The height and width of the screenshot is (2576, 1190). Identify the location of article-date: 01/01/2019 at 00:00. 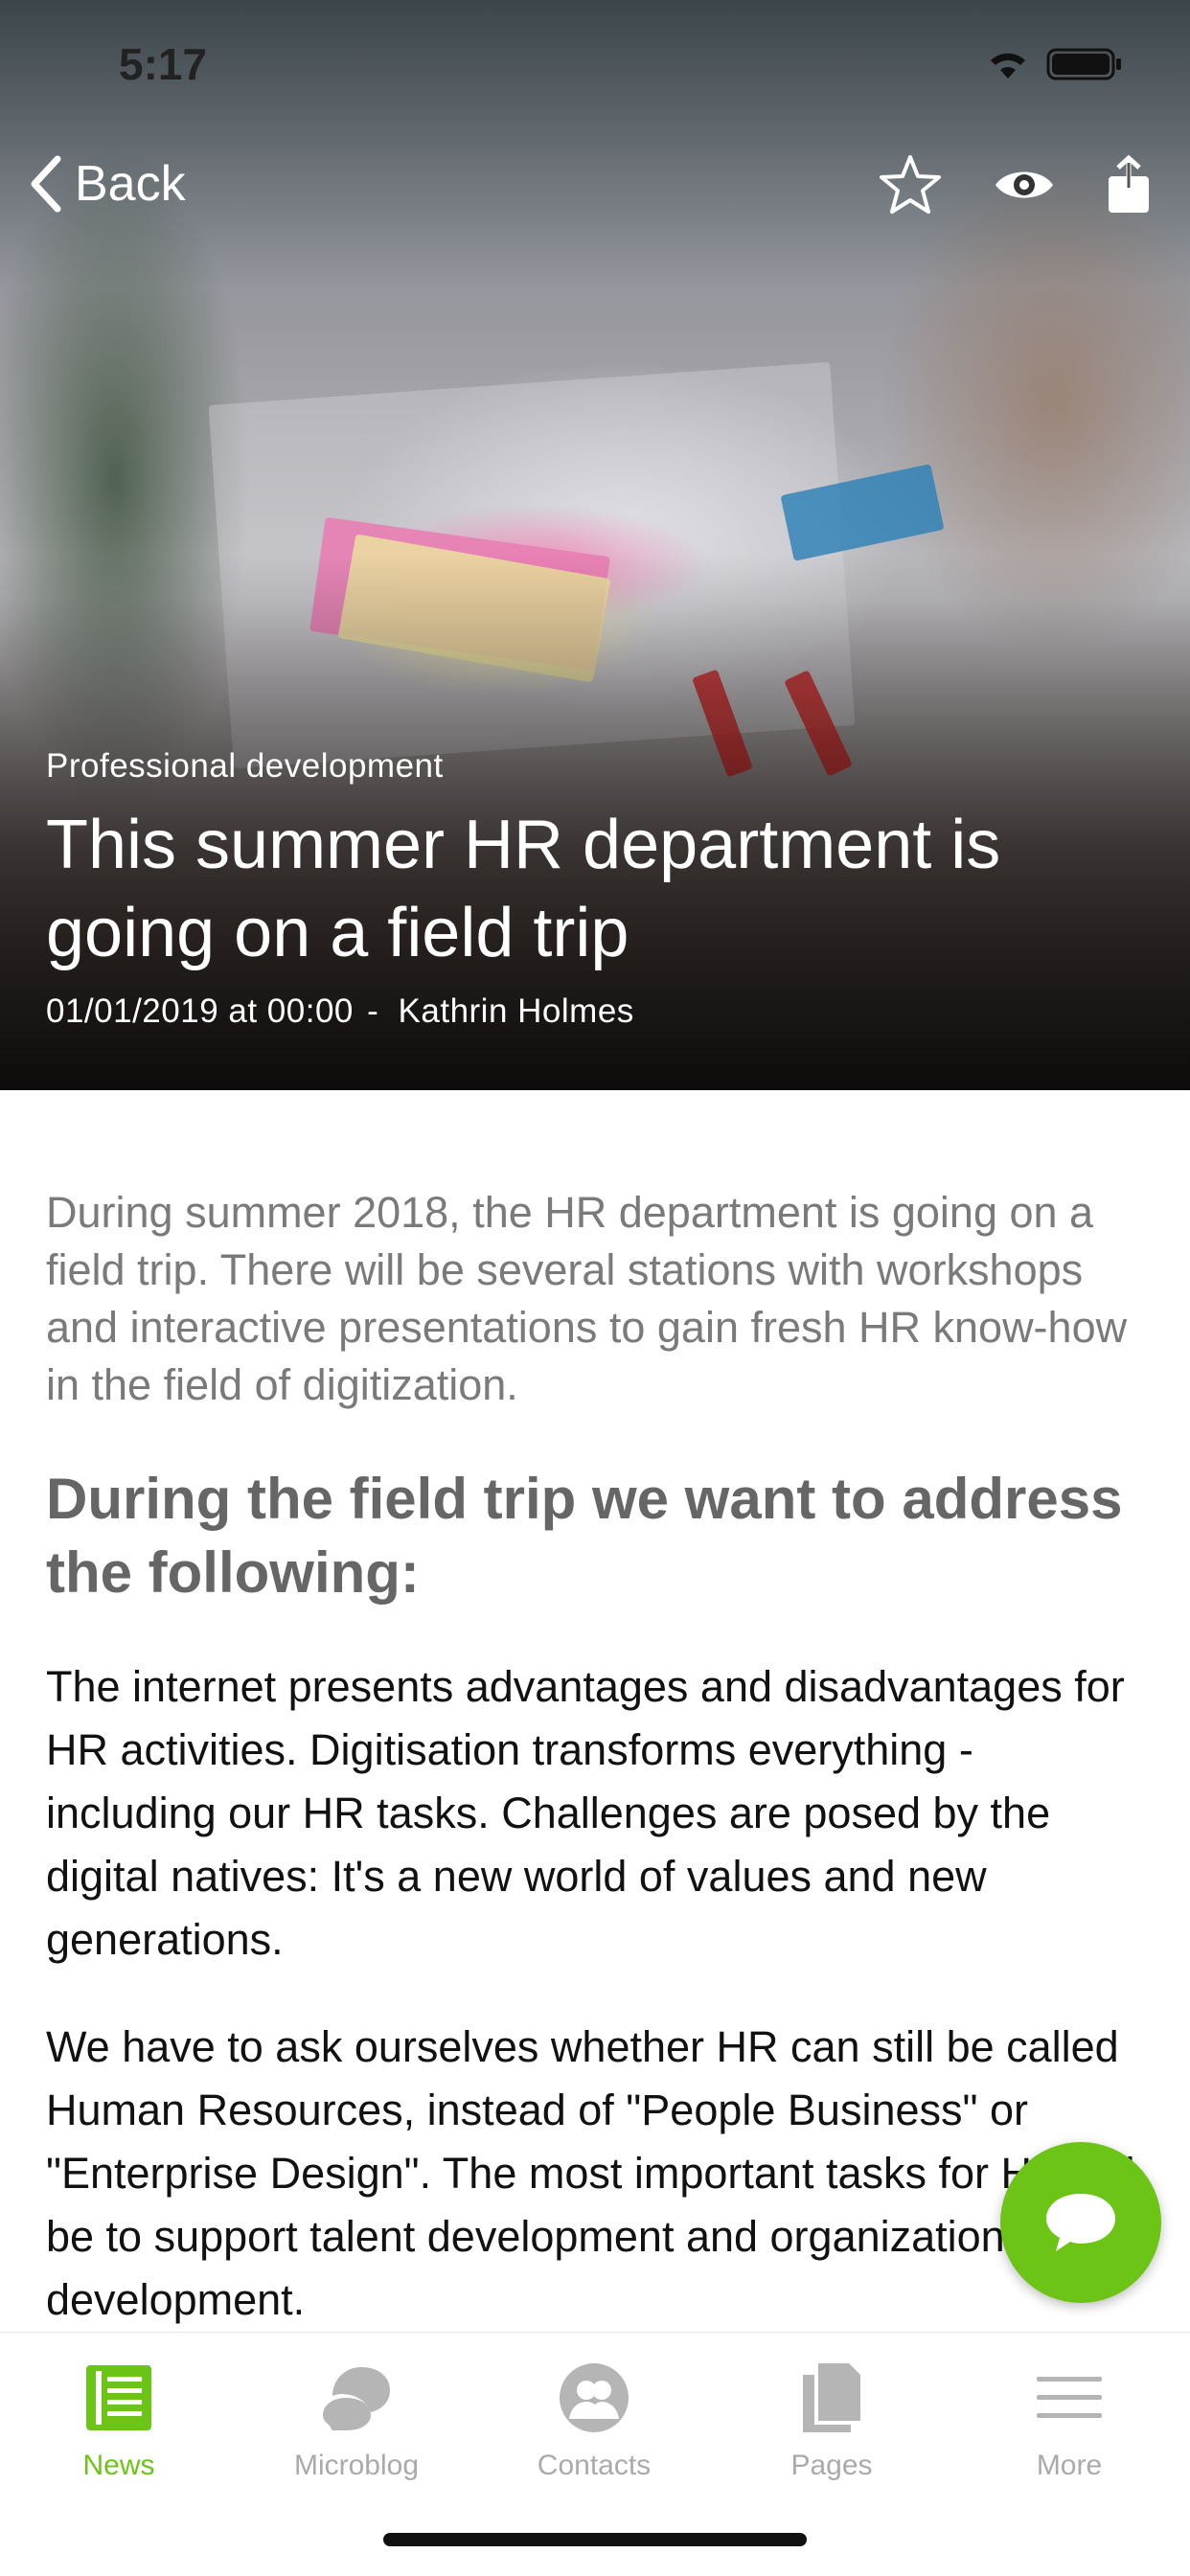
(200, 1011).